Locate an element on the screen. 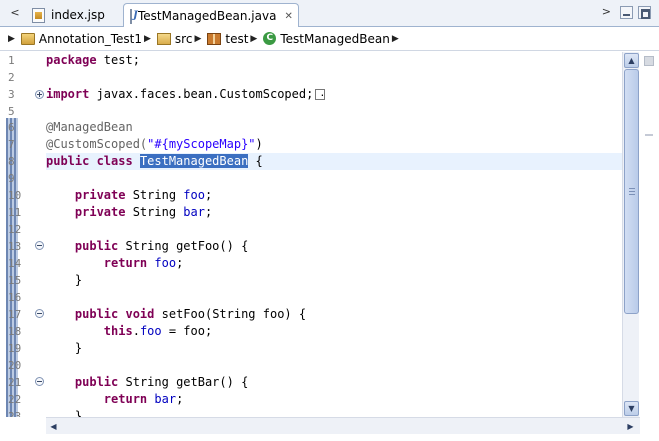 This screenshot has height=441, width=659. tab-list-button: > is located at coordinates (606, 11).